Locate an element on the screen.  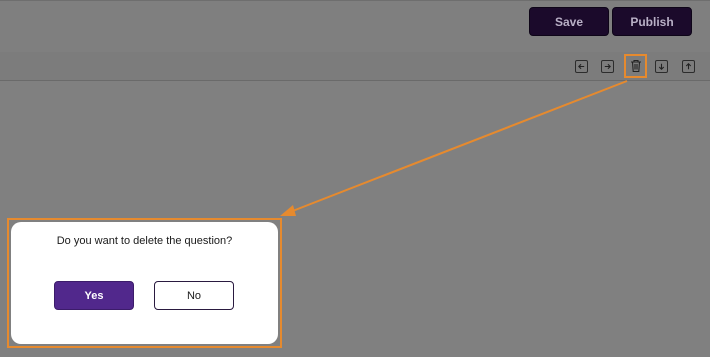
trash-icon is located at coordinates (635, 66).